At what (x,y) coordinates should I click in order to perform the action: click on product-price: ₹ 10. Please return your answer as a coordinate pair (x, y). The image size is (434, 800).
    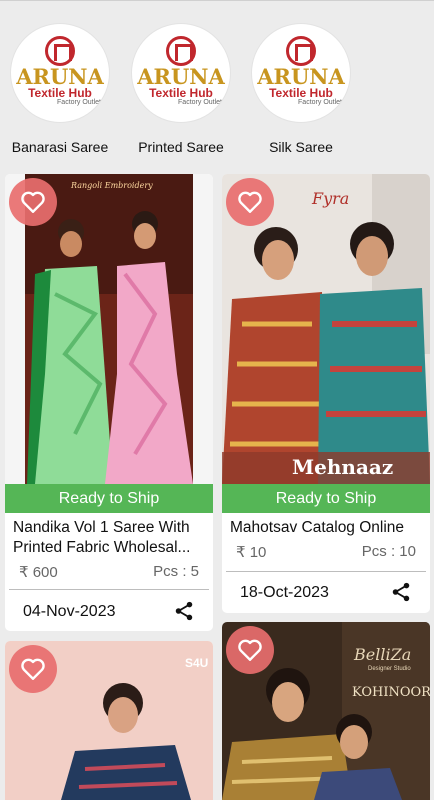
    Looking at the image, I should click on (251, 552).